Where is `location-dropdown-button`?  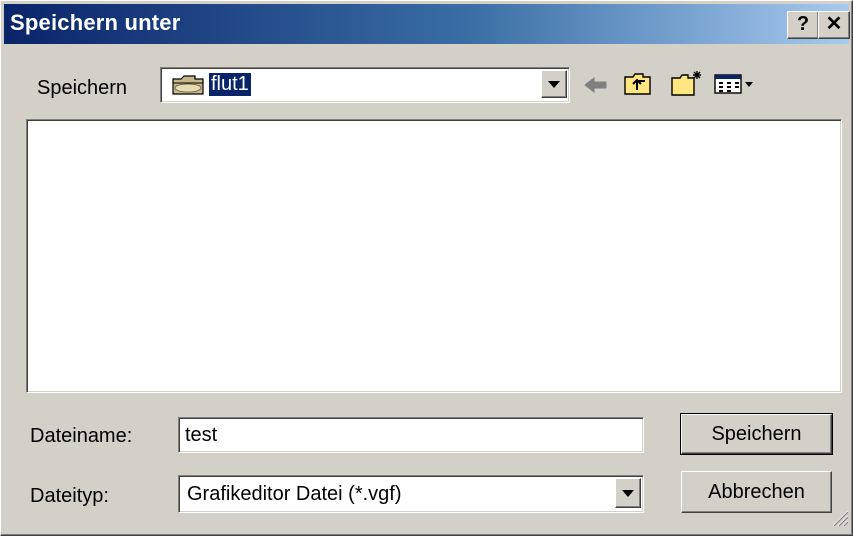
location-dropdown-button is located at coordinates (554, 84).